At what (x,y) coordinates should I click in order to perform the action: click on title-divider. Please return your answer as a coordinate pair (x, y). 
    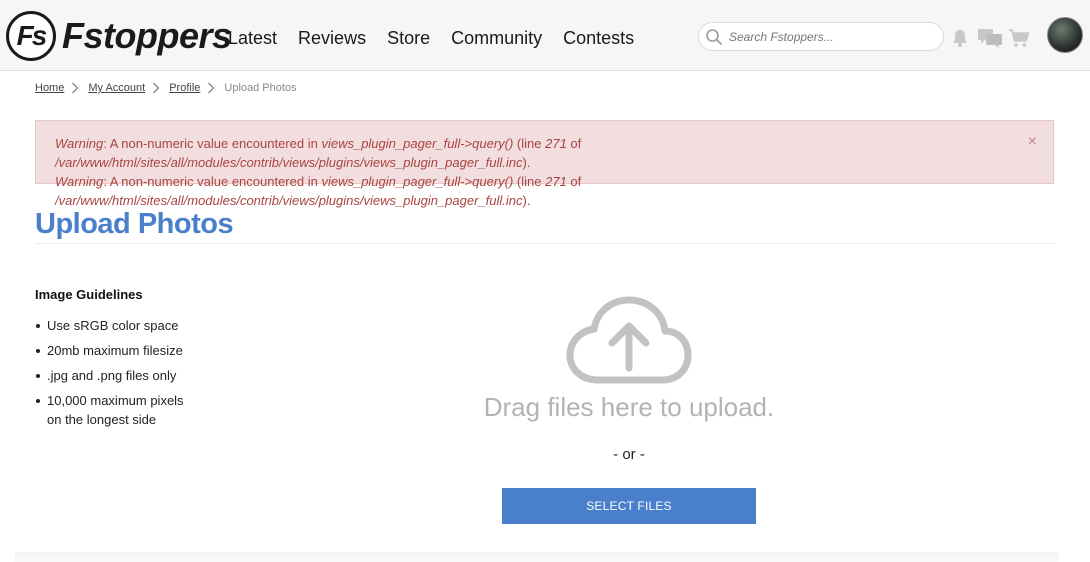
    Looking at the image, I should click on (544, 243).